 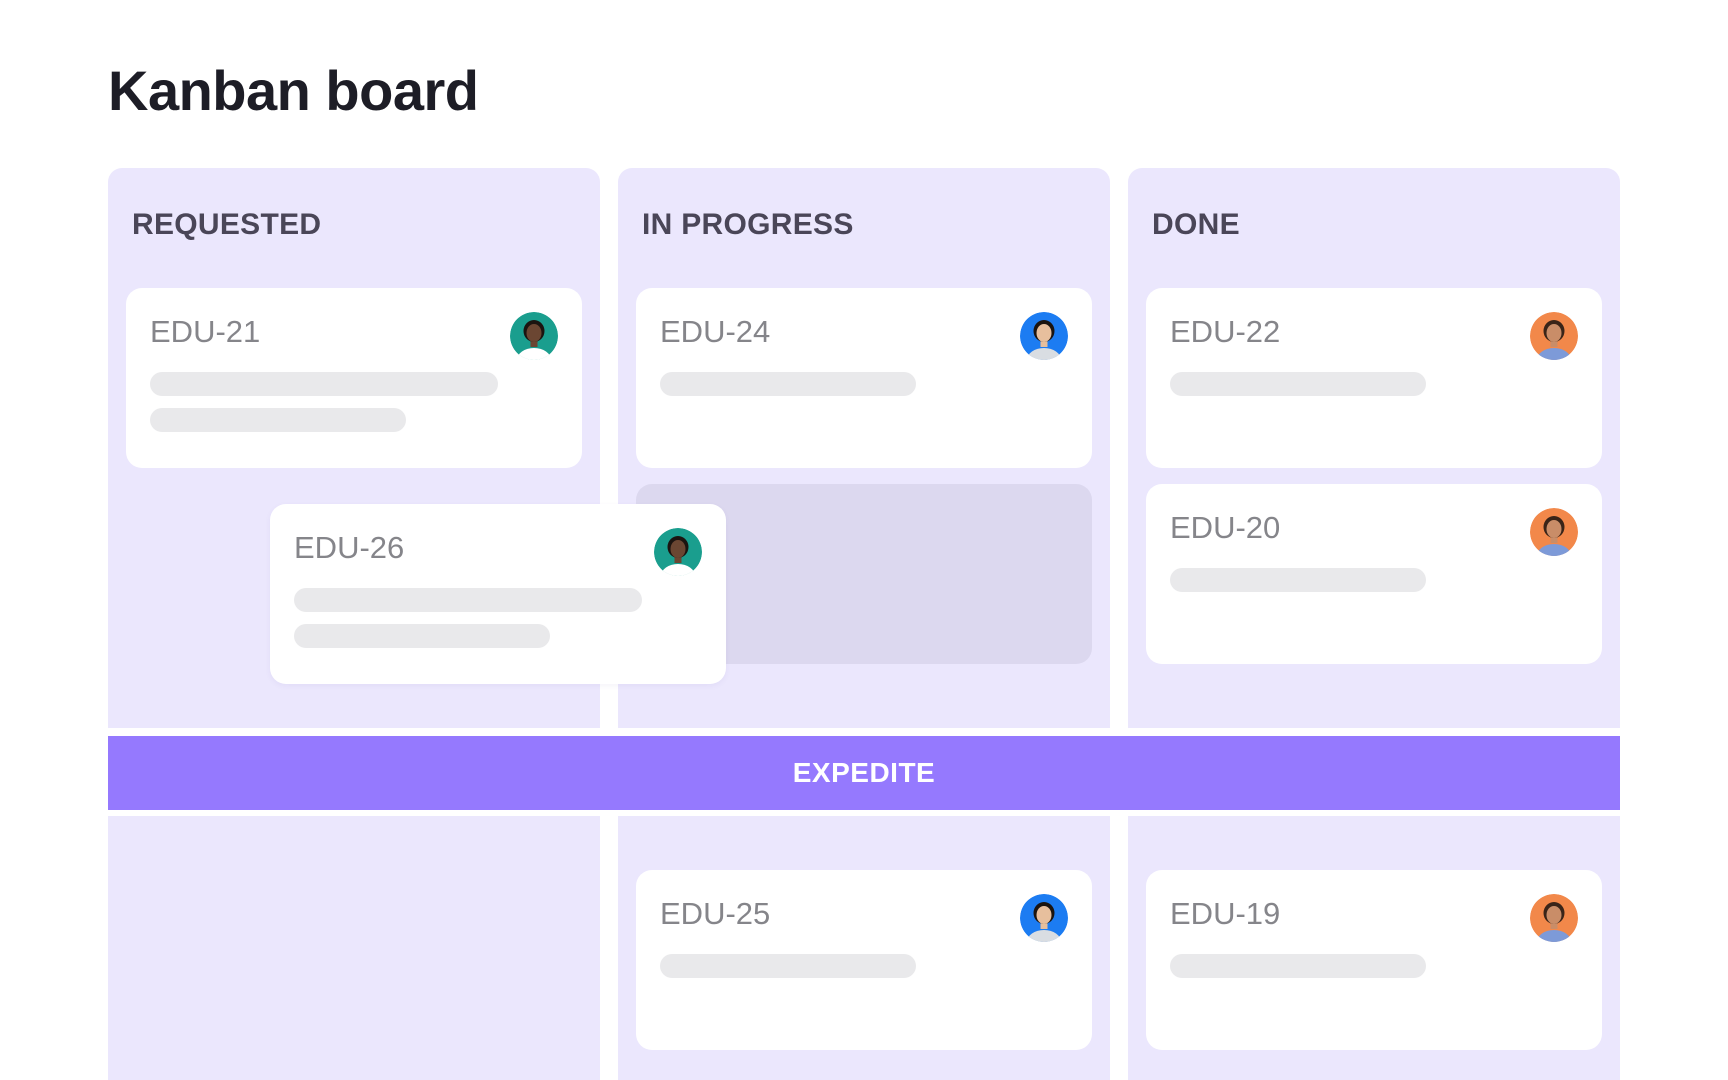 What do you see at coordinates (748, 224) in the screenshot?
I see `column-header-in-progress: IN PROGRESS` at bounding box center [748, 224].